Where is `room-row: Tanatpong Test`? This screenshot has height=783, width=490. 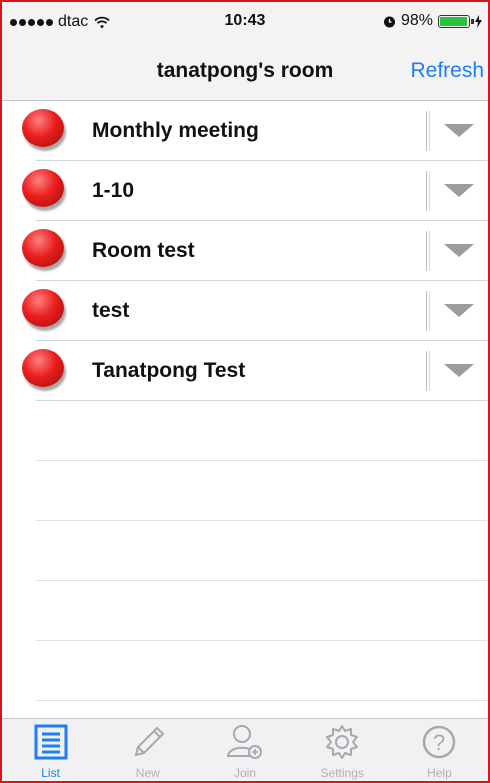 room-row: Tanatpong Test is located at coordinates (255, 371).